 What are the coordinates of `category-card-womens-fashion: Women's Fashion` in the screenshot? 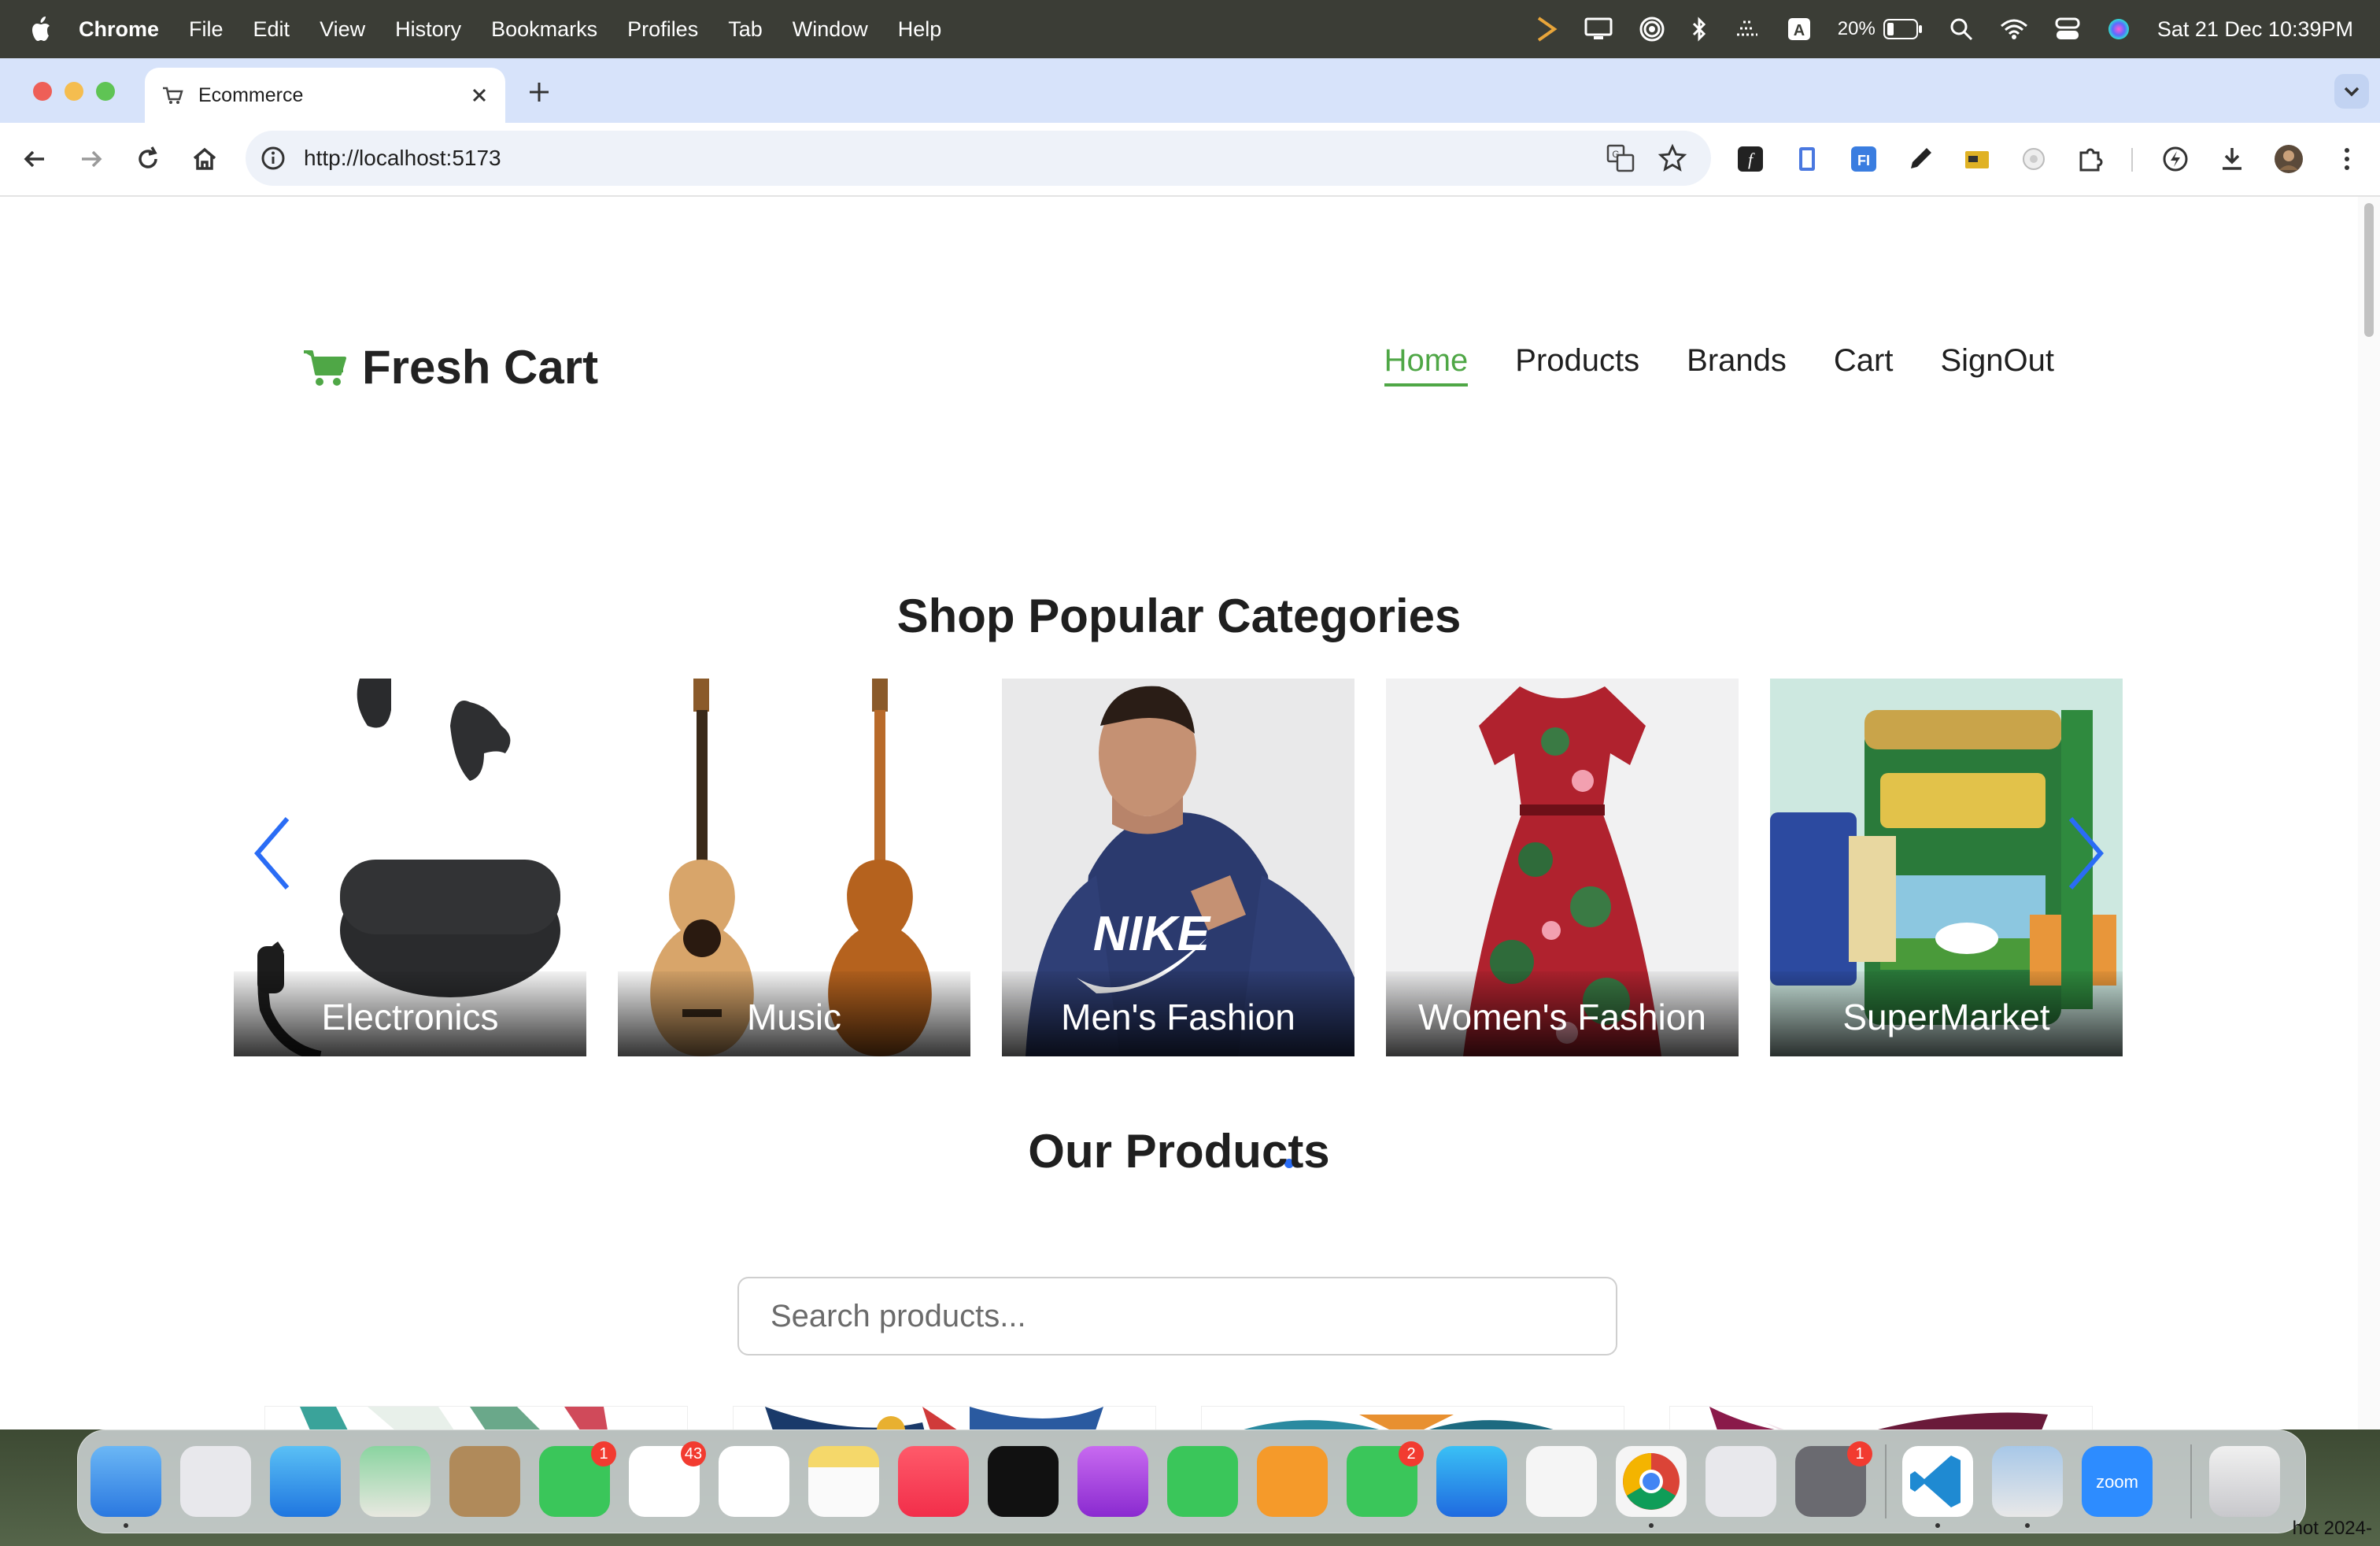 It's located at (1562, 868).